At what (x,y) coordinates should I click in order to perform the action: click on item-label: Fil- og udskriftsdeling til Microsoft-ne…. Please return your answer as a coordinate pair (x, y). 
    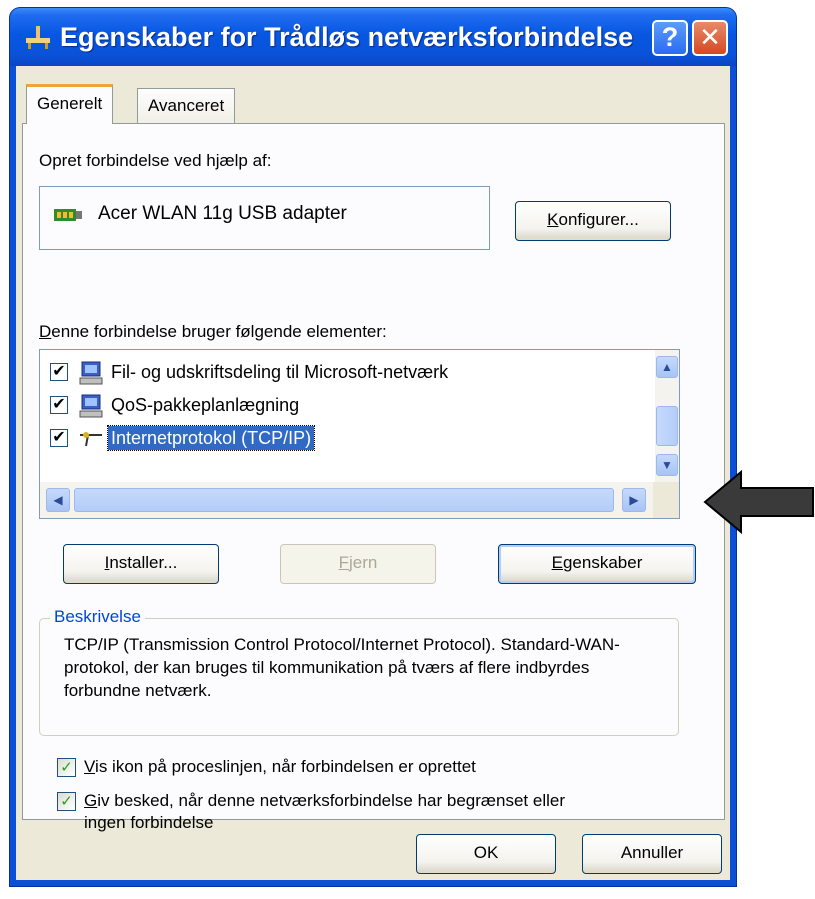
    Looking at the image, I should click on (280, 372).